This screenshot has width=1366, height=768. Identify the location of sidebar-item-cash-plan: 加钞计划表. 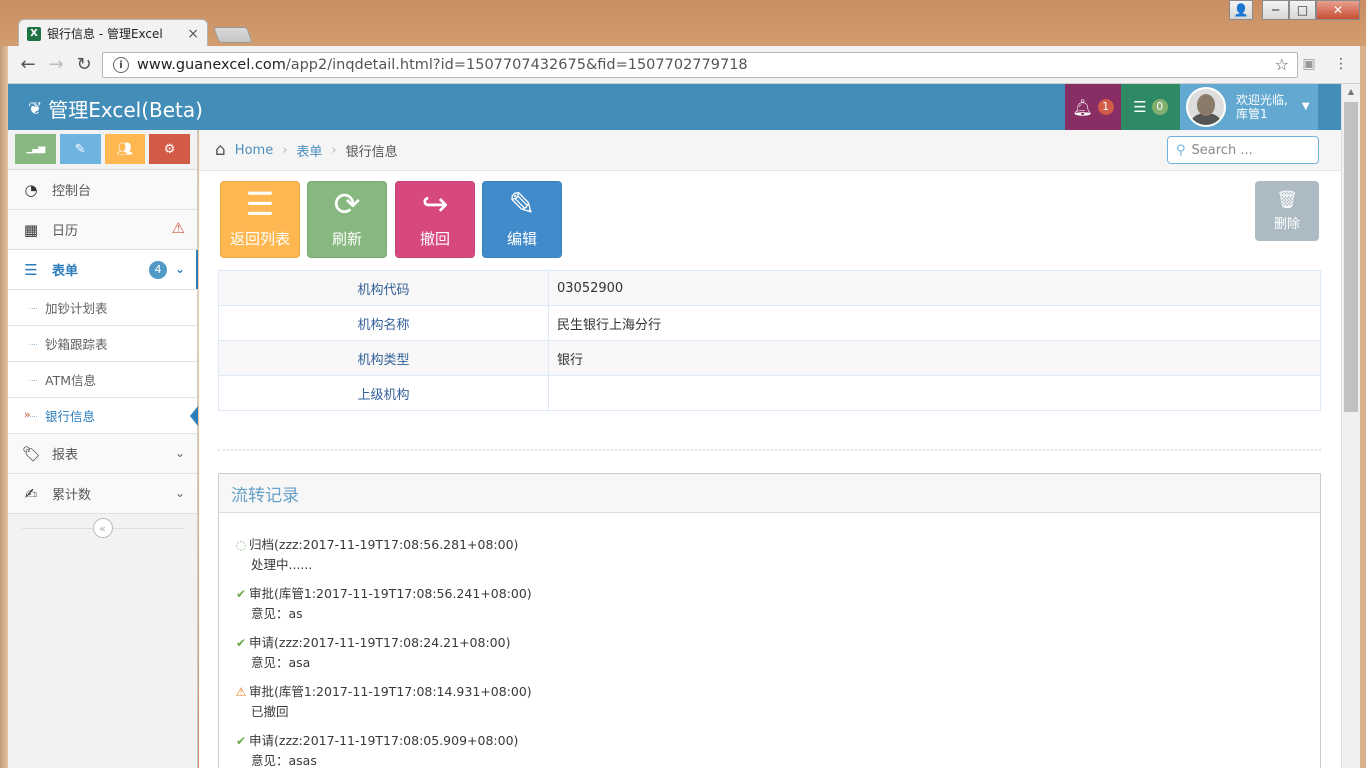
(102, 308).